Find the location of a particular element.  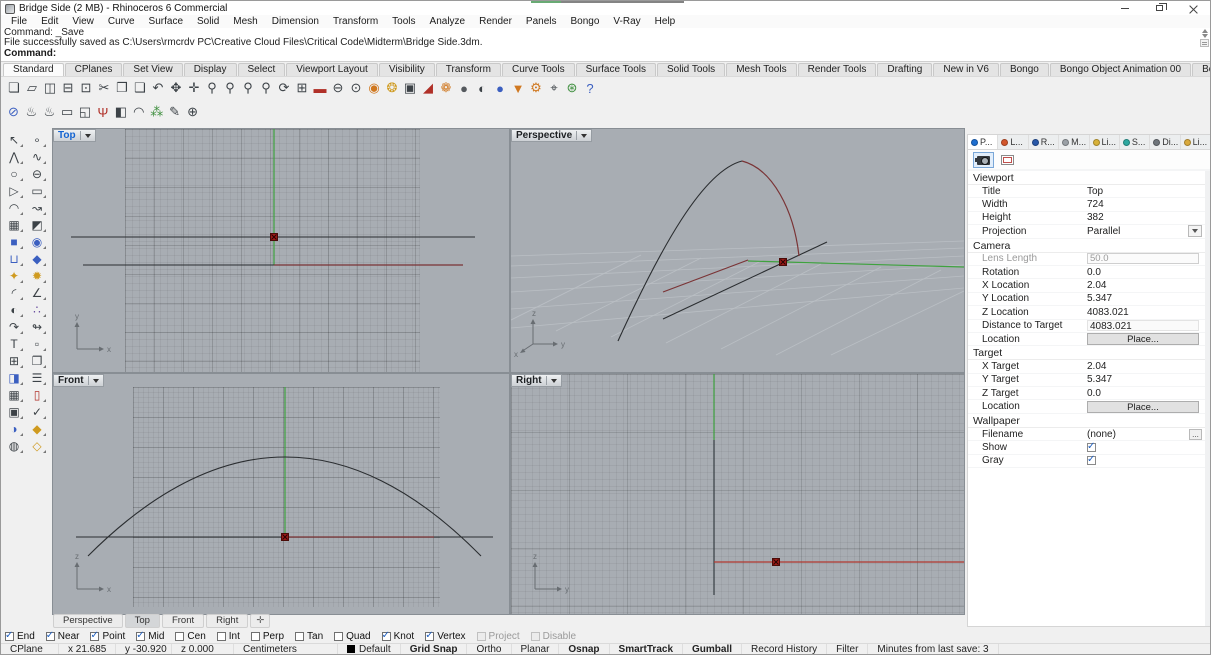

osnap-toggle-icon: ⊙ is located at coordinates (356, 88).